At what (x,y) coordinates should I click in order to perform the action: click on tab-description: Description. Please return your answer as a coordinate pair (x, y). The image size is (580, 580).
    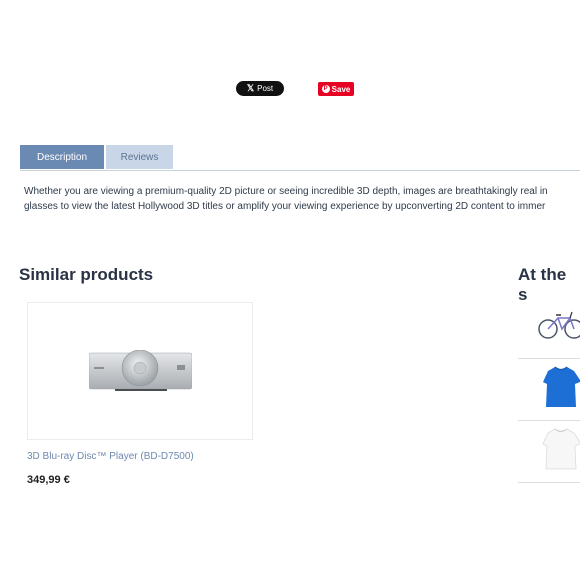
    Looking at the image, I should click on (62, 157).